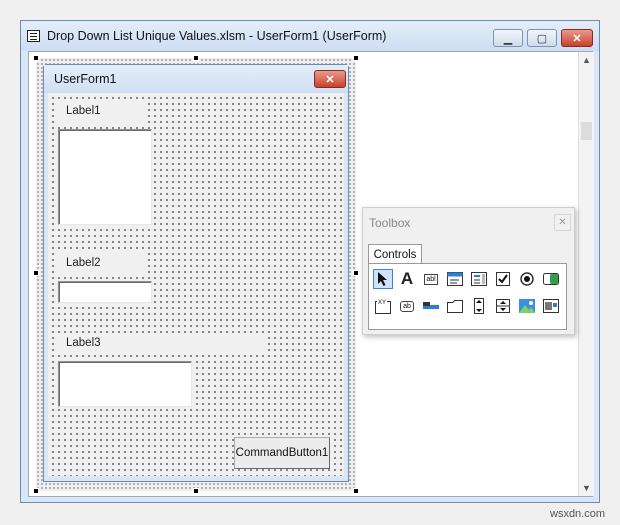 Image resolution: width=620 pixels, height=525 pixels. I want to click on userform-titlebar: UserForm1 ✕, so click(196, 79).